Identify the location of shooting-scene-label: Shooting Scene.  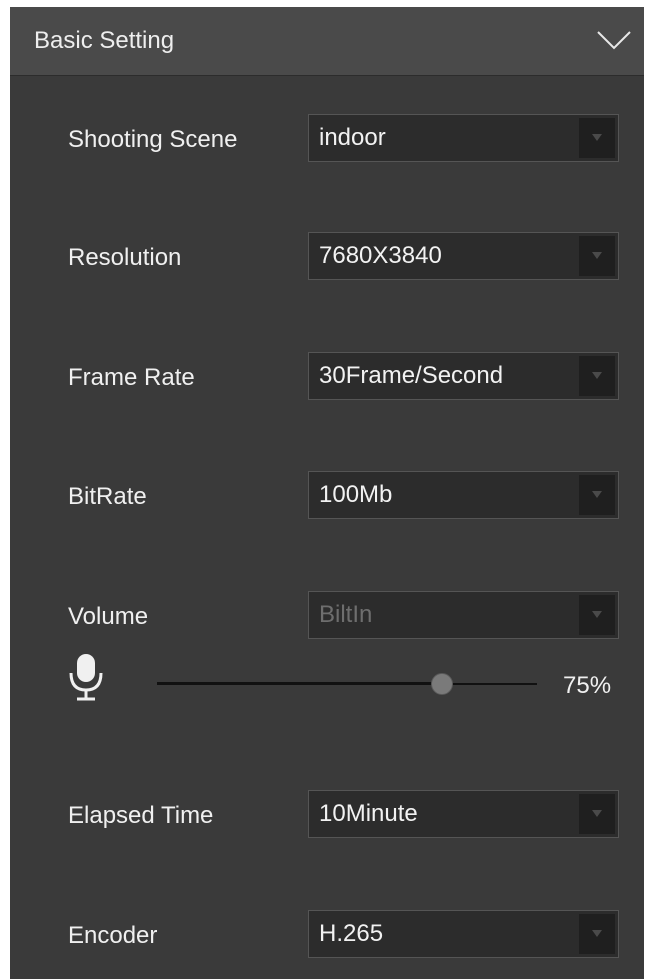
(153, 139).